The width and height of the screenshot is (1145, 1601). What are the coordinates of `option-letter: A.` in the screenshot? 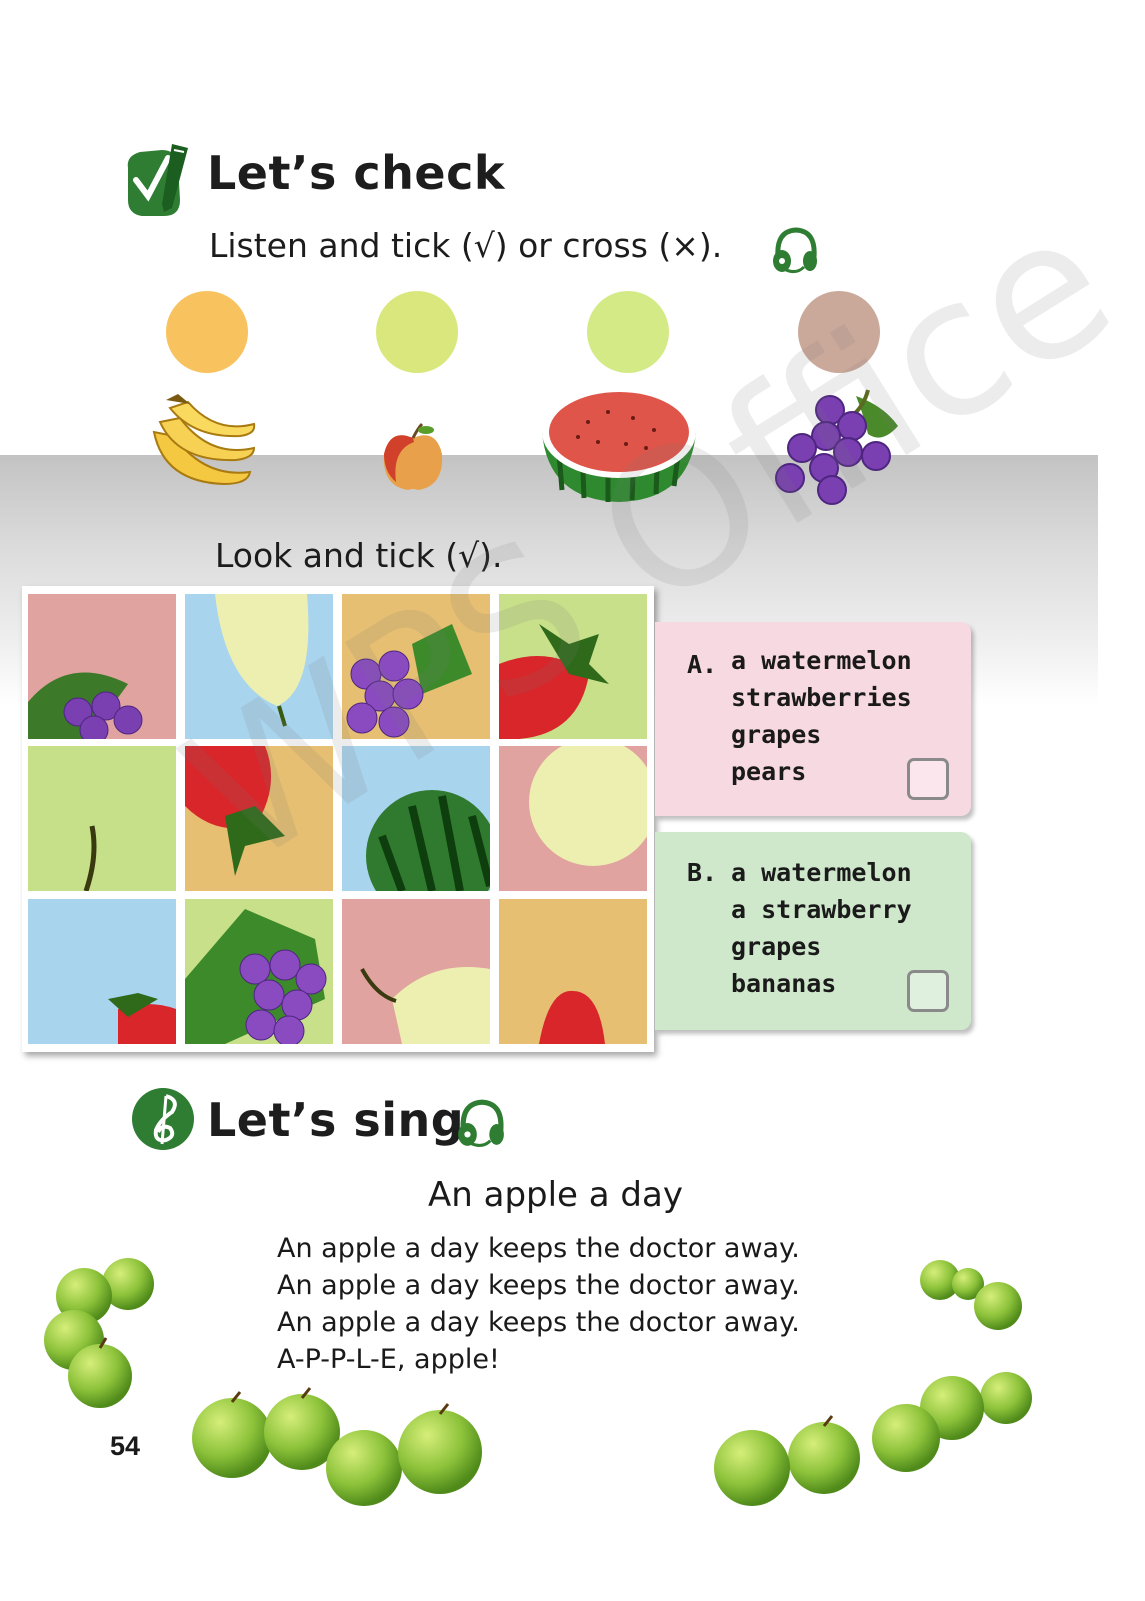 It's located at (702, 664).